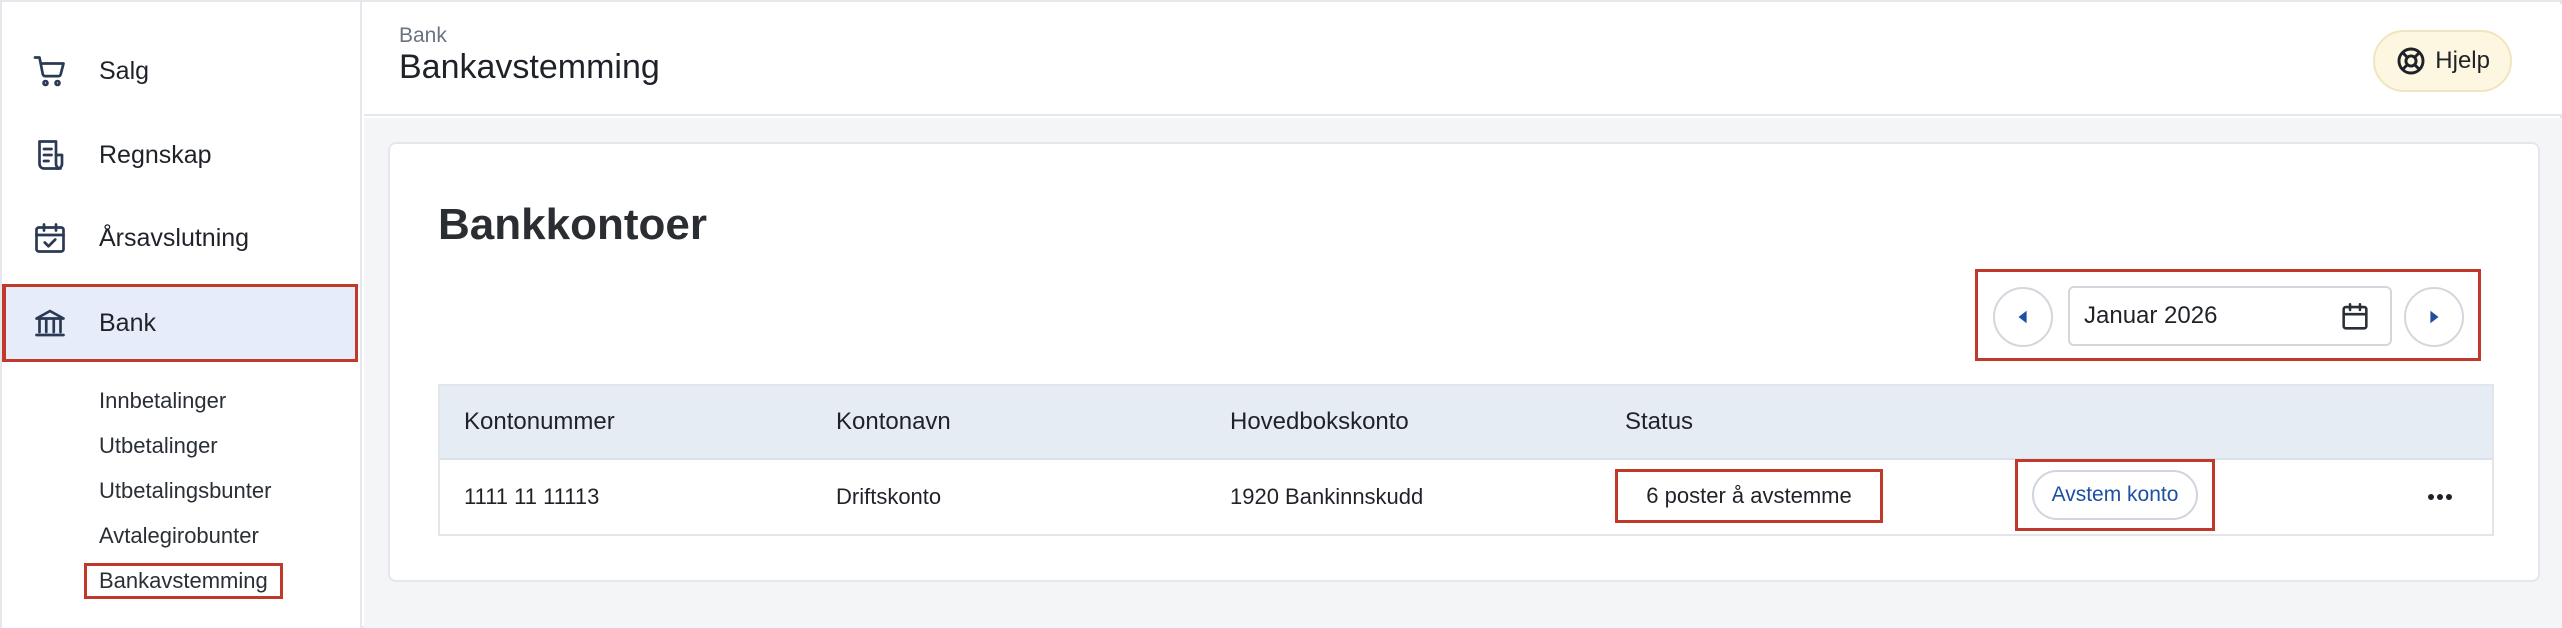 The image size is (2562, 628). What do you see at coordinates (179, 536) in the screenshot?
I see `subnav-item-avtalegirobunter: Avtalegirobunter` at bounding box center [179, 536].